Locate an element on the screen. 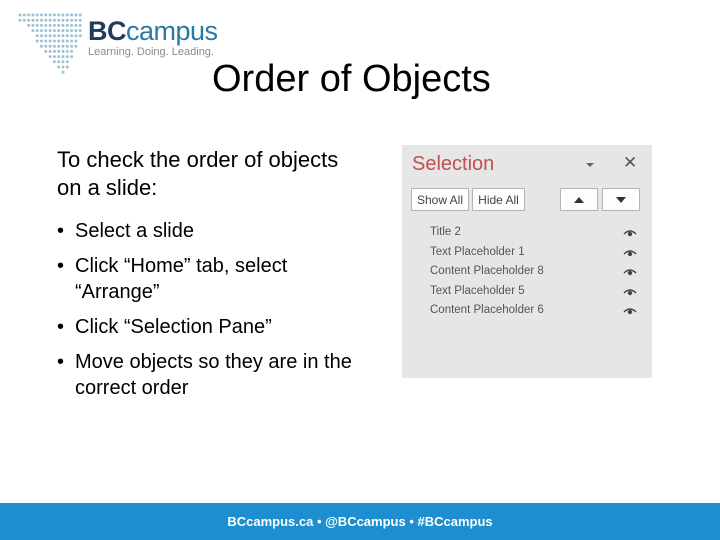 The image size is (720, 540). bullet-text: Select a slide is located at coordinates (134, 231).